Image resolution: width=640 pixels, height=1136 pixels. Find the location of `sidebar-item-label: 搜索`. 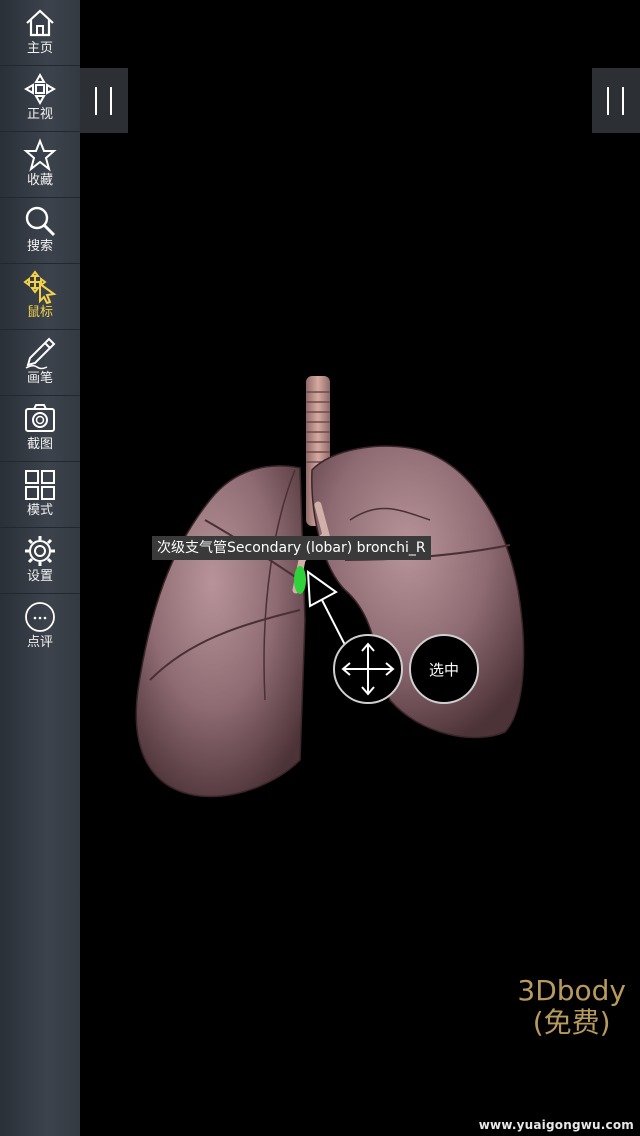

sidebar-item-label: 搜索 is located at coordinates (39, 246).